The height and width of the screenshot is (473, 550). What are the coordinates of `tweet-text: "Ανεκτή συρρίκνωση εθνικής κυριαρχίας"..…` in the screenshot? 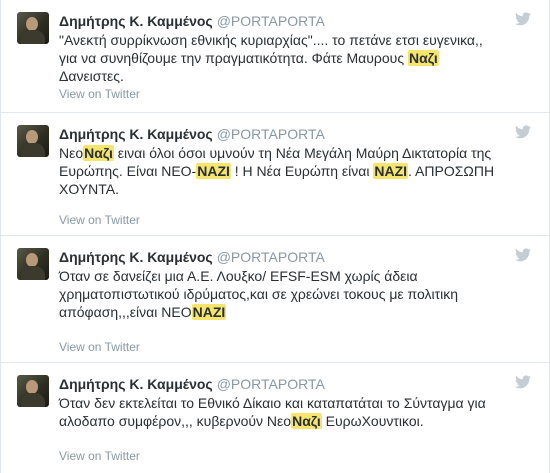 It's located at (273, 58).